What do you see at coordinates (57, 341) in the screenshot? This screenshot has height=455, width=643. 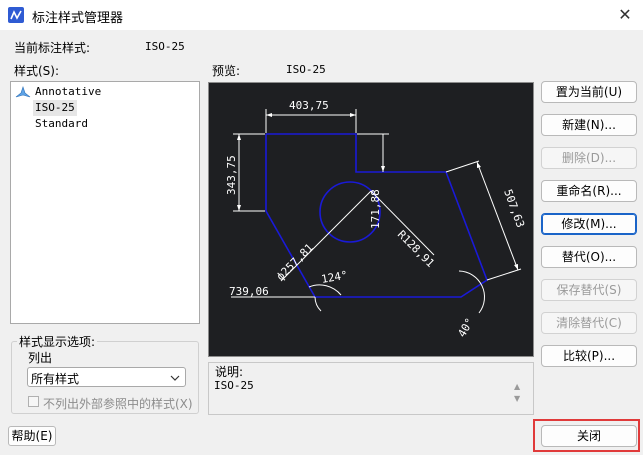 I see `display-options-label: 样式显示选项:` at bounding box center [57, 341].